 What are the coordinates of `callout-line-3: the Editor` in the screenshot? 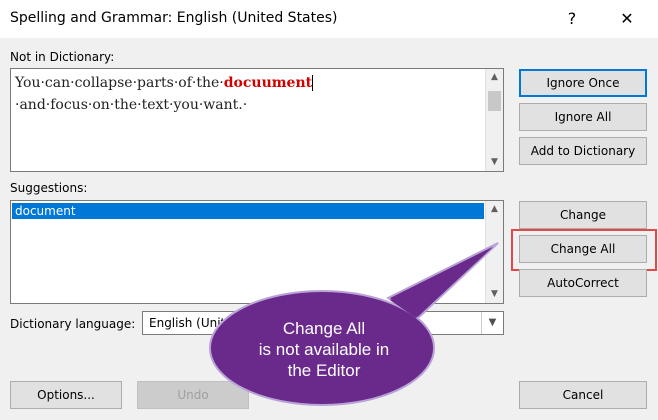 It's located at (324, 370).